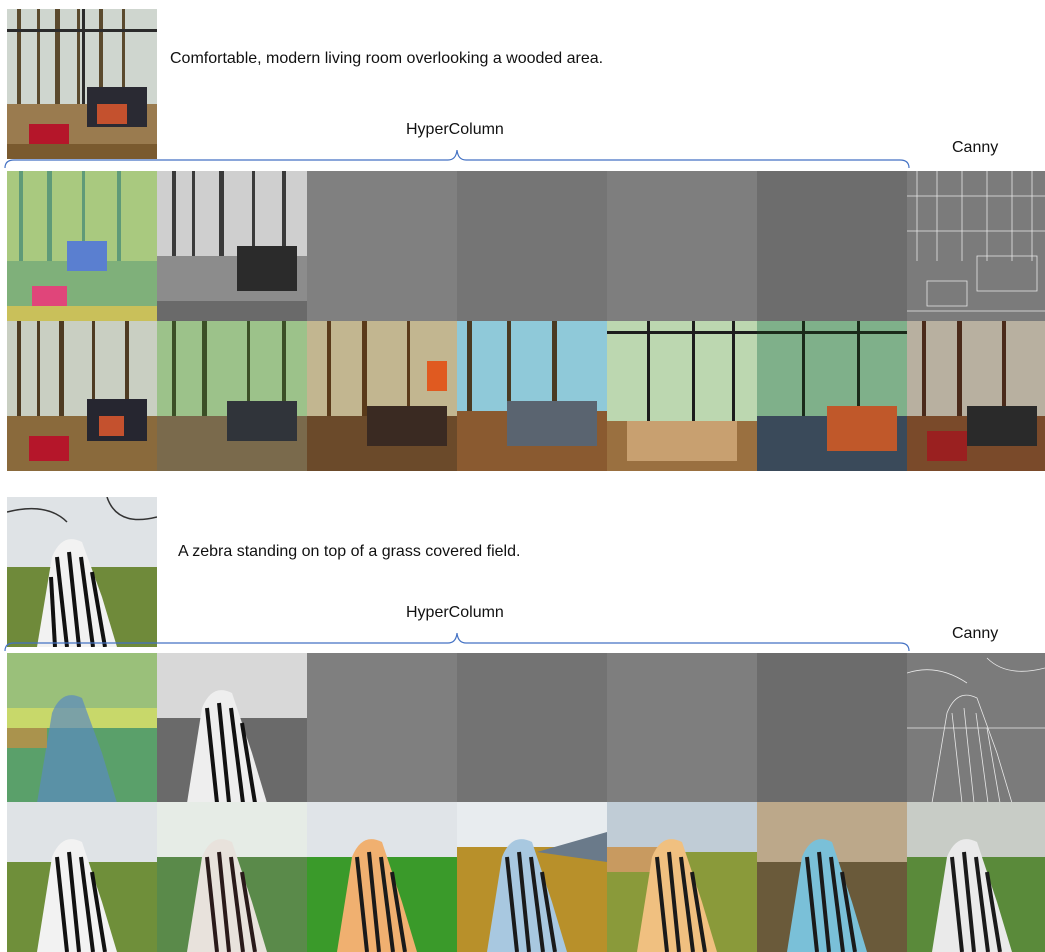  Describe the element at coordinates (455, 612) in the screenshot. I see `zebra-hypercolumn-label: HyperColumn` at that location.